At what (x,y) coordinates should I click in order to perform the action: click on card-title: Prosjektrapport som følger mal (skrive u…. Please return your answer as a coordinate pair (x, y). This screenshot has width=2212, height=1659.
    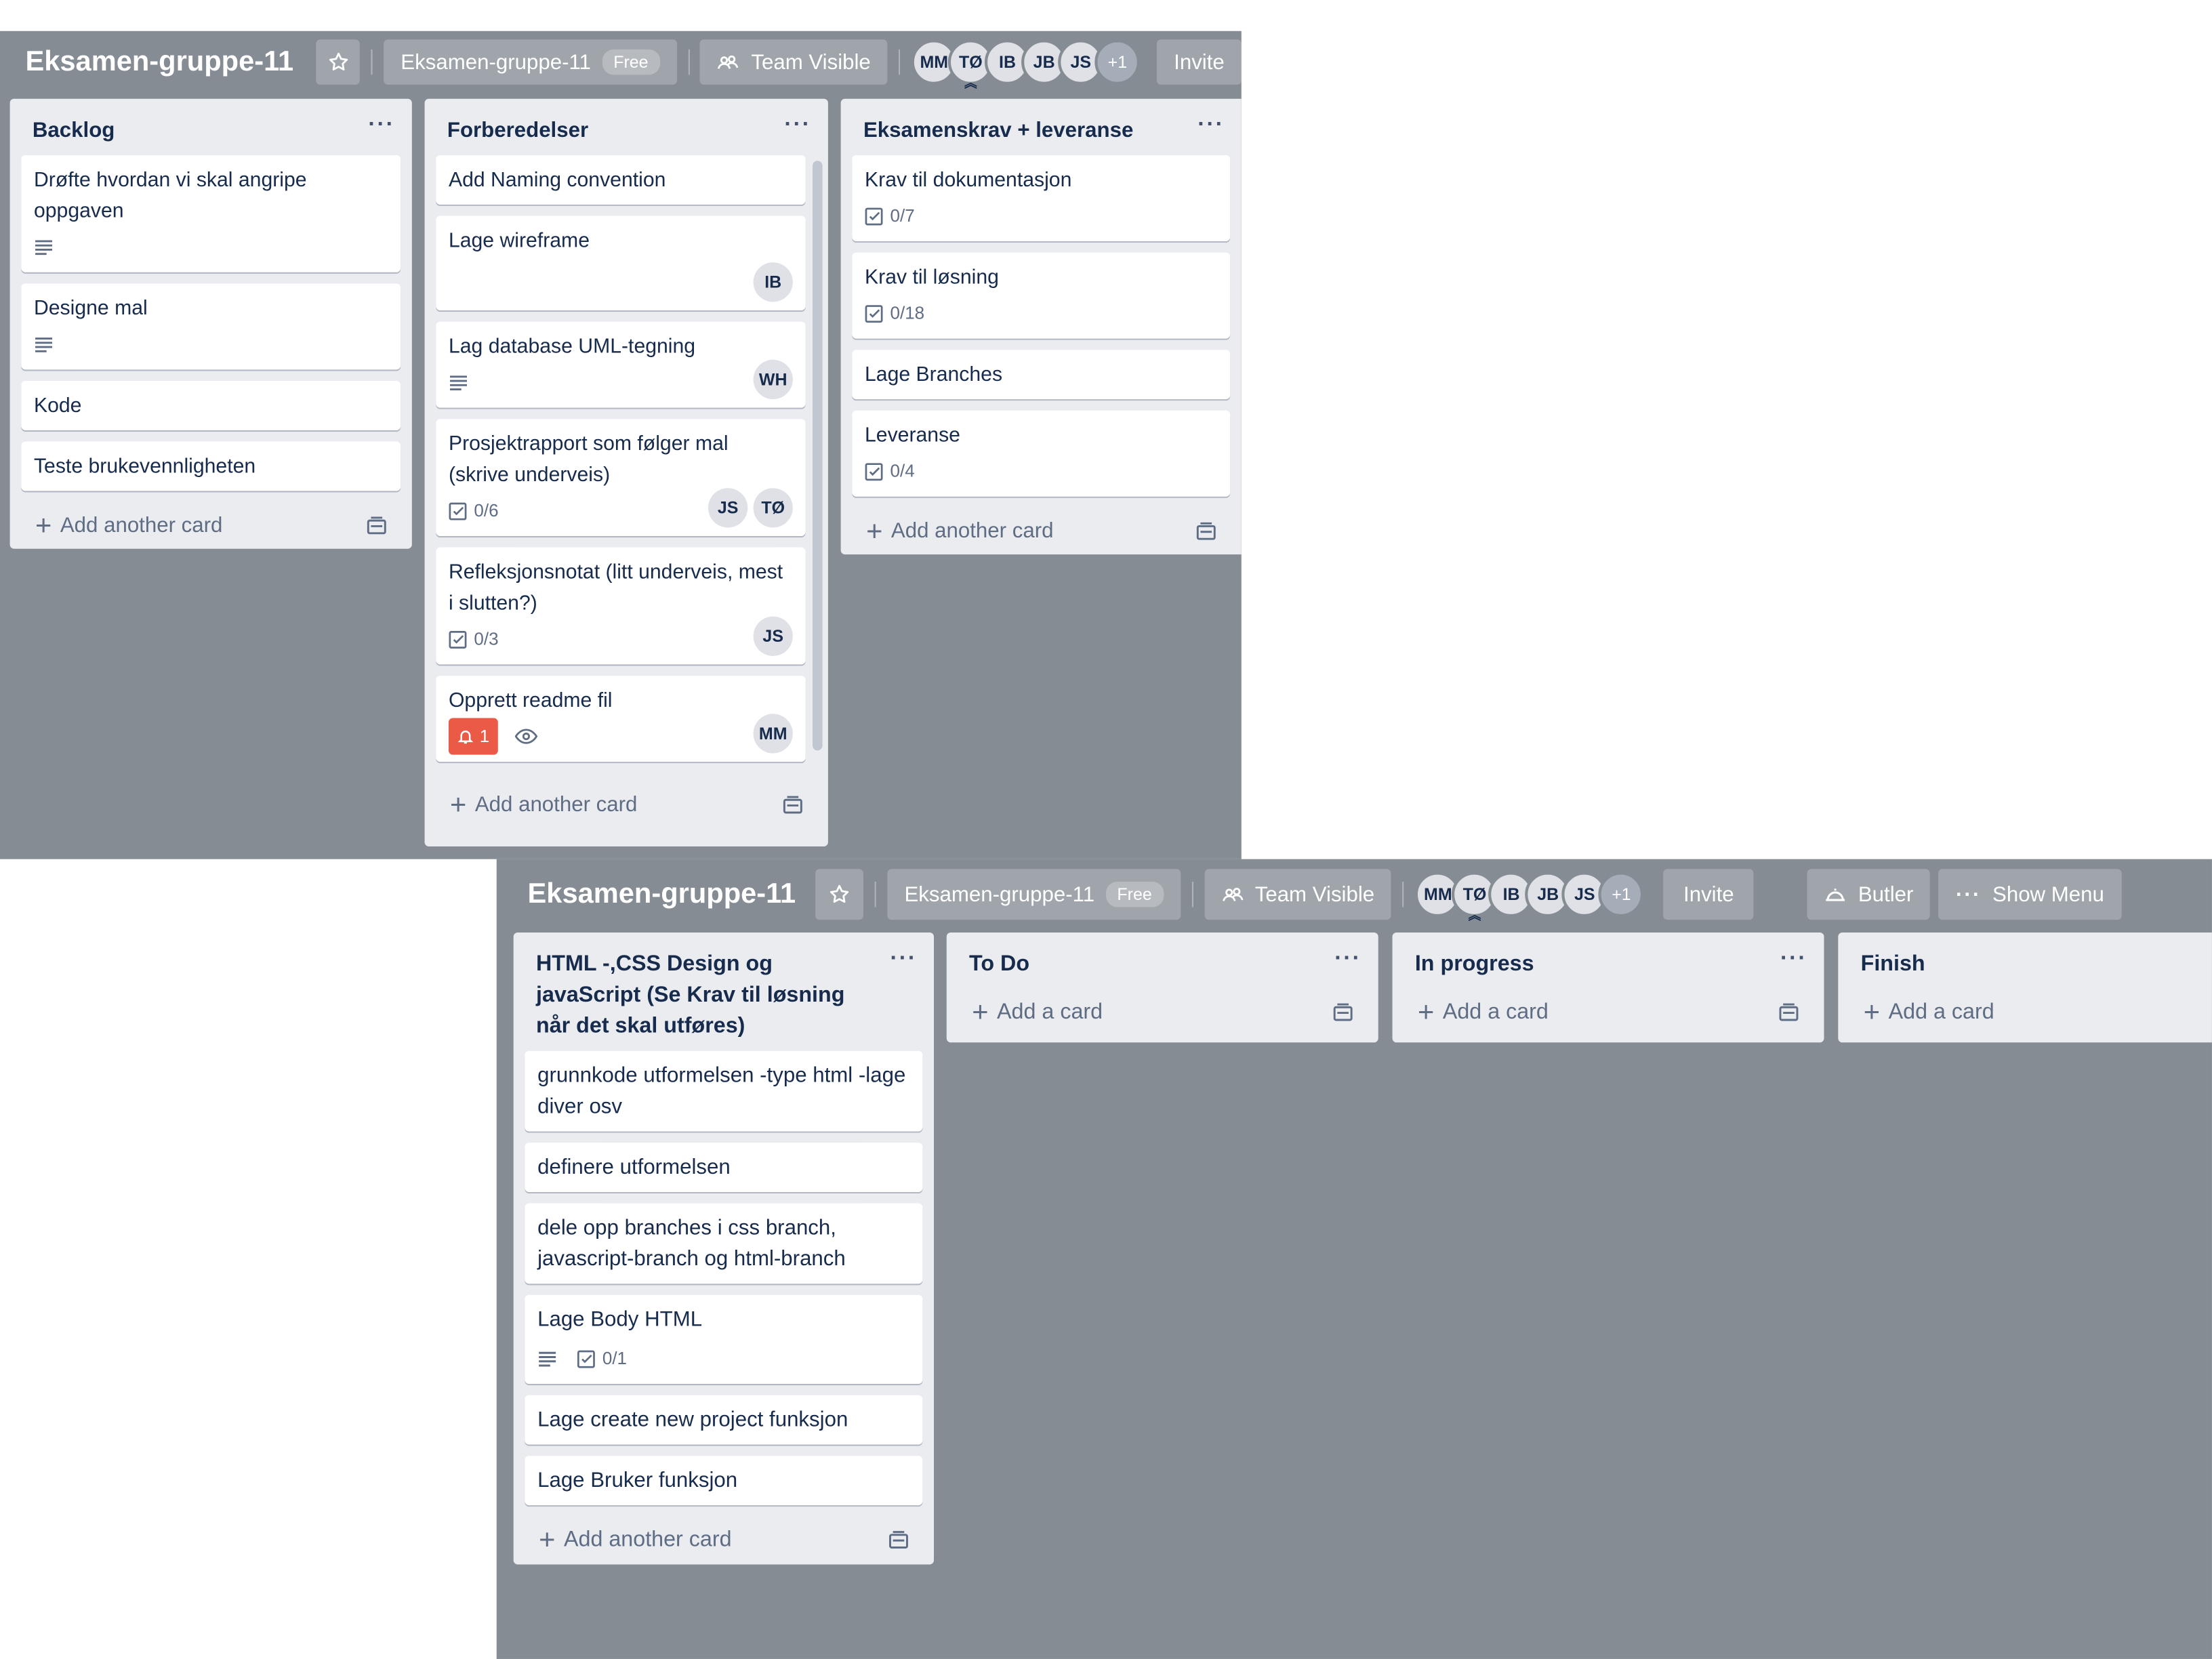
    Looking at the image, I should click on (588, 460).